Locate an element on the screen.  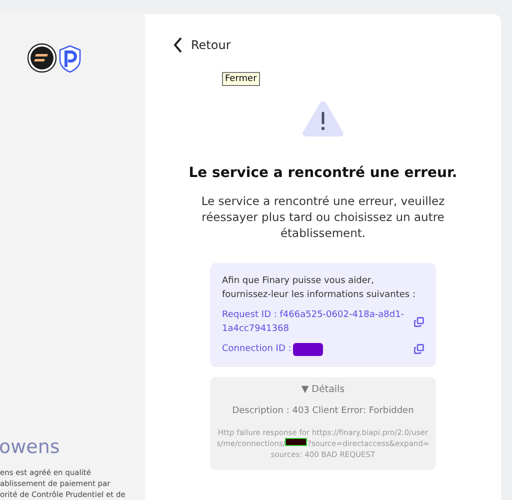
chevron-left-icon is located at coordinates (178, 45).